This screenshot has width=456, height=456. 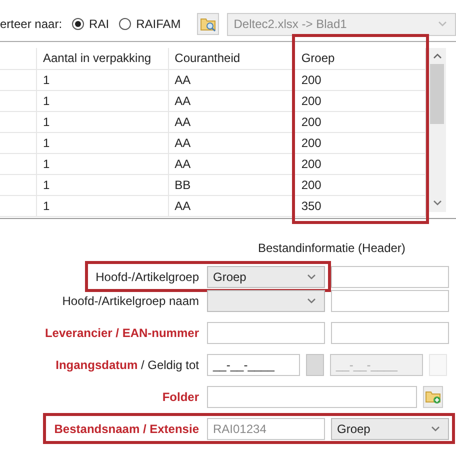 What do you see at coordinates (121, 333) in the screenshot?
I see `field-label: Leverancier / EAN-nummer` at bounding box center [121, 333].